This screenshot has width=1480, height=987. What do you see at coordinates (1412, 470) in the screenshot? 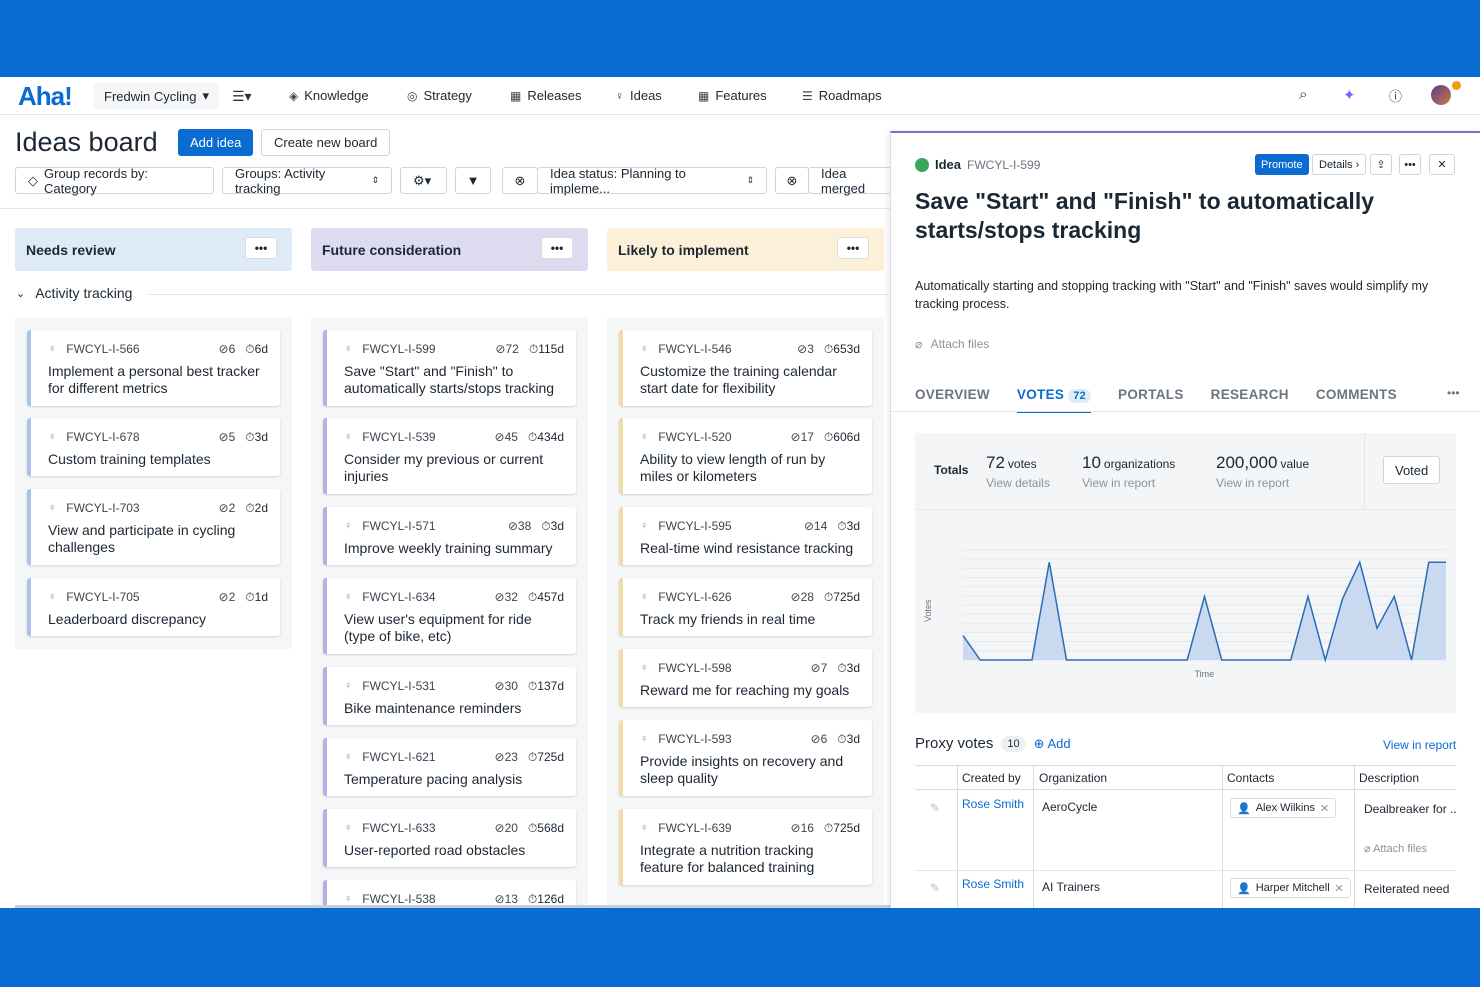
I see `voted-button: Voted` at bounding box center [1412, 470].